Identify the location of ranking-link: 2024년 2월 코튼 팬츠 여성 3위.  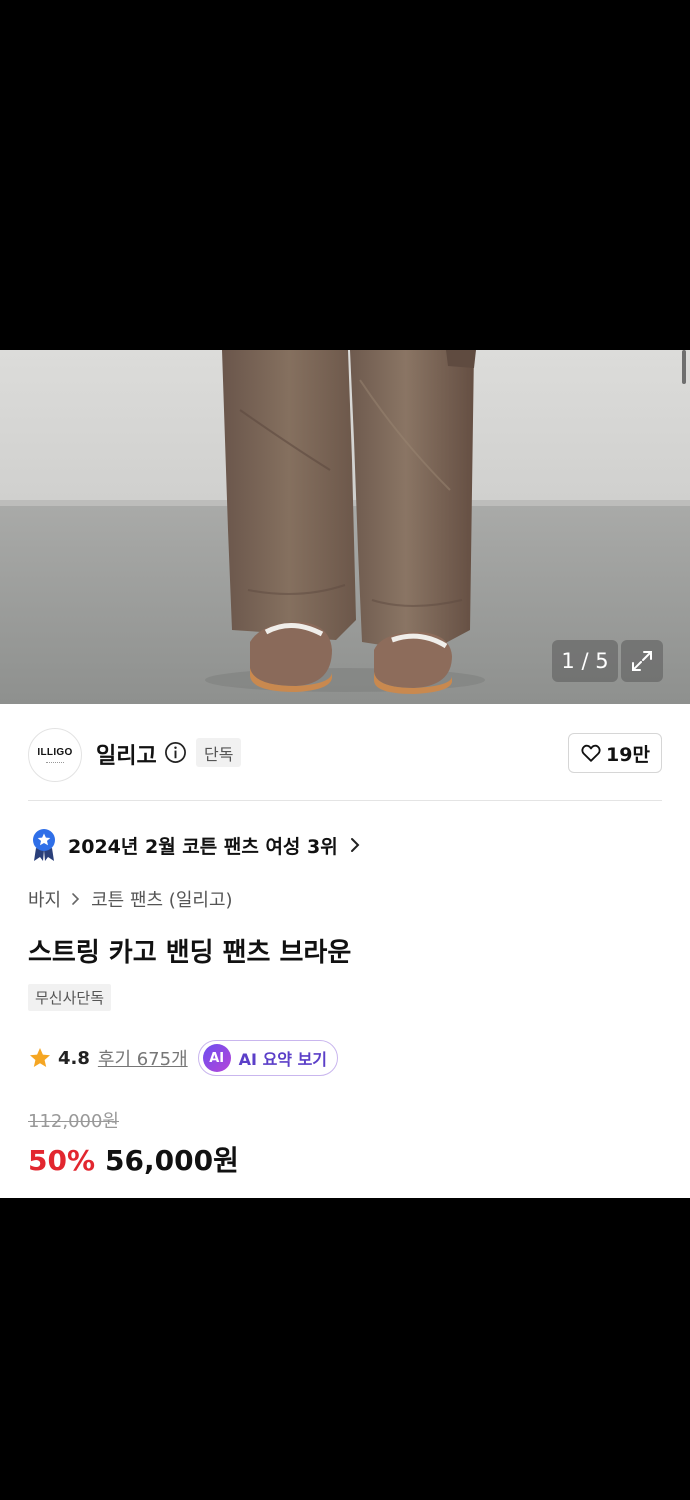
(196, 845).